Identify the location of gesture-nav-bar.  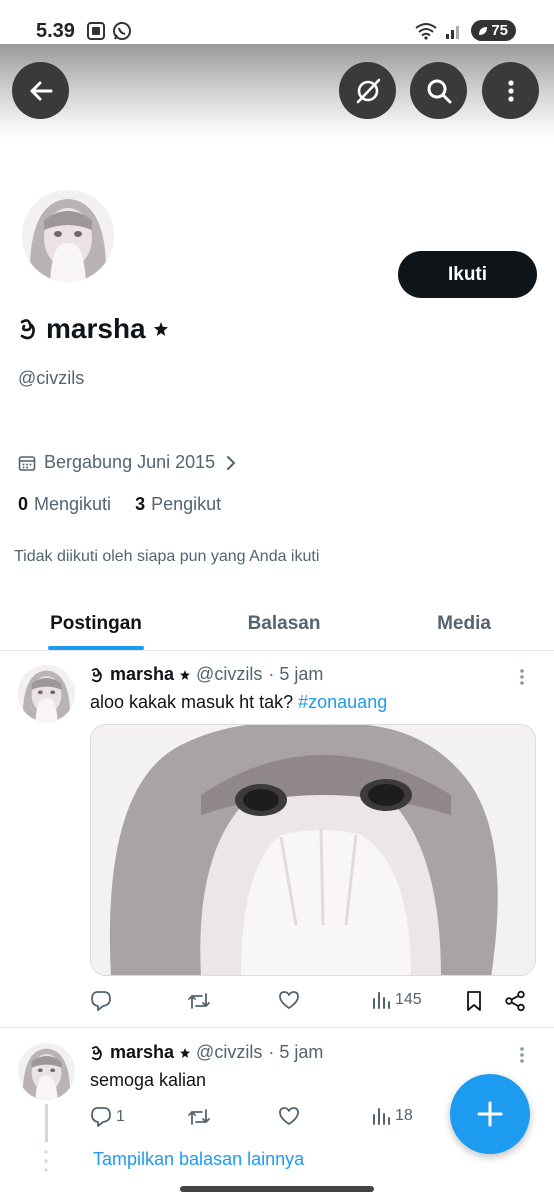
(277, 1189).